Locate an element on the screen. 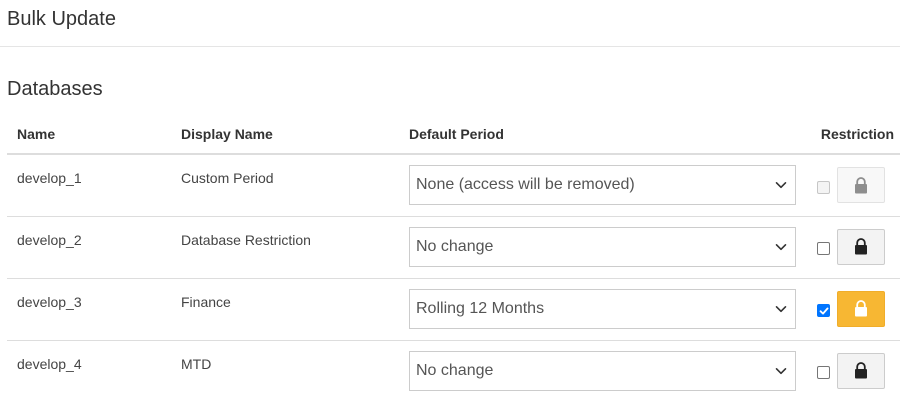  modal-header: Bulk Update is located at coordinates (450, 23).